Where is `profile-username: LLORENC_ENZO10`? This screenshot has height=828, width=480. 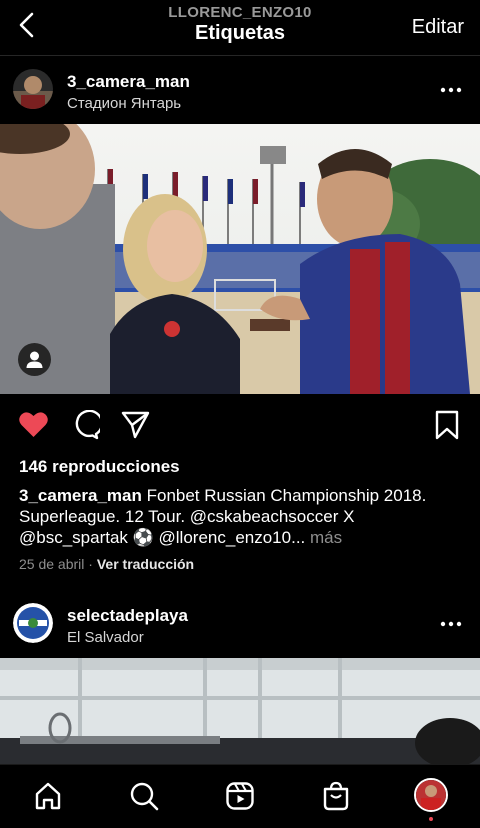 profile-username: LLORENC_ENZO10 is located at coordinates (240, 12).